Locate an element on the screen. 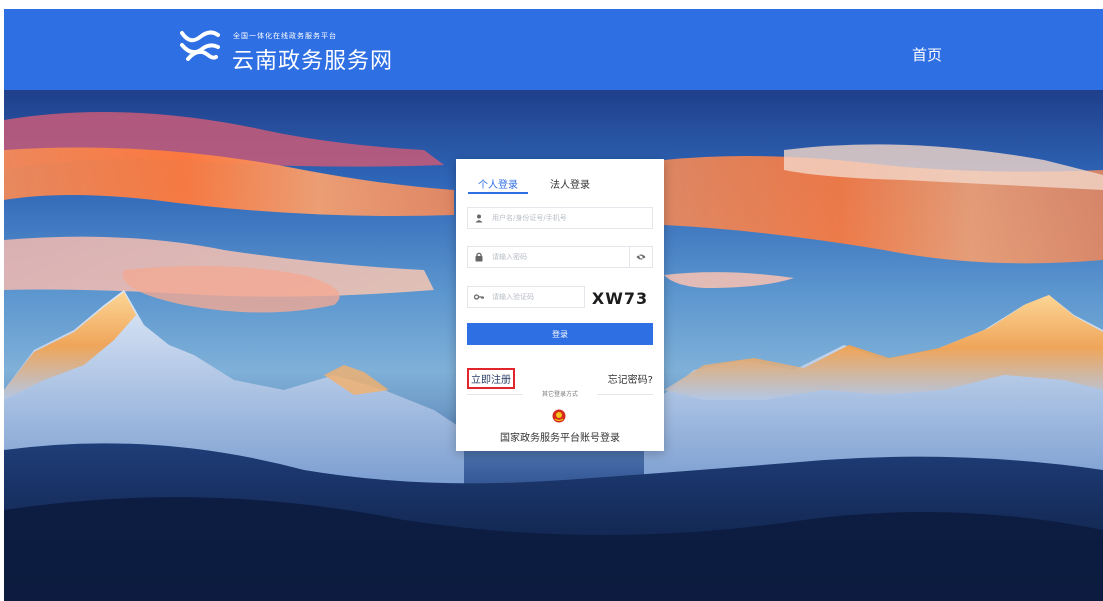 The image size is (1103, 601). login-tabs: 个人登录 法人登录 is located at coordinates (560, 179).